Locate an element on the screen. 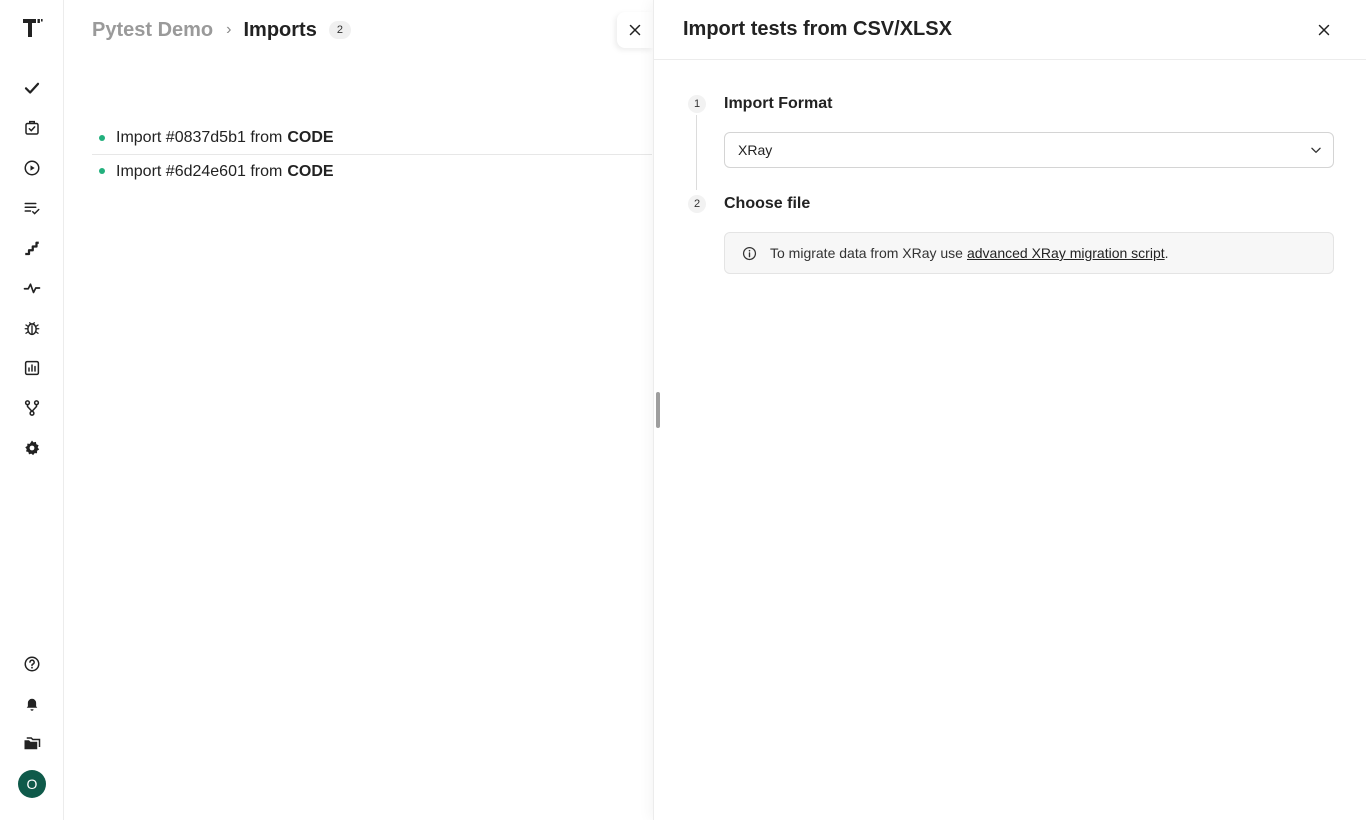 Image resolution: width=1366 pixels, height=820 pixels. bug-icon is located at coordinates (32, 328).